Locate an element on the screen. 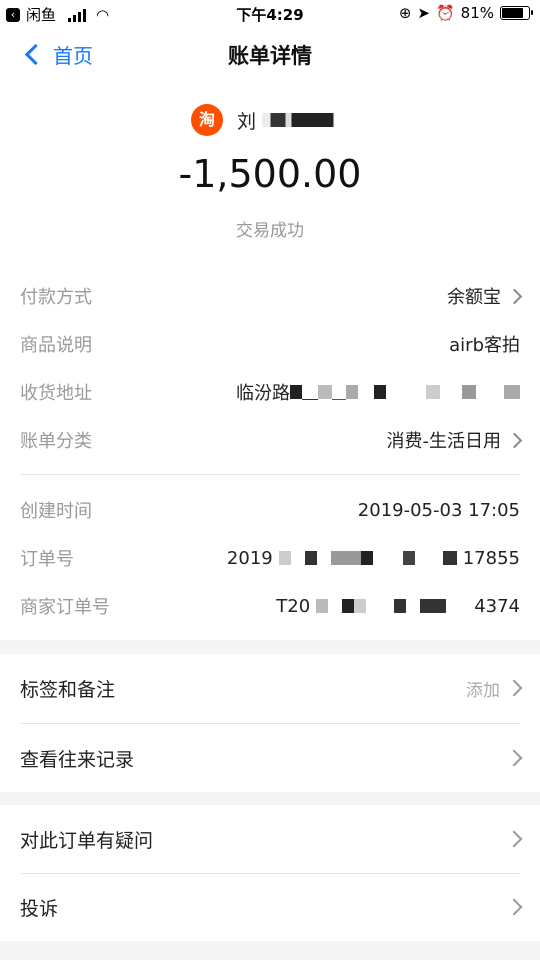 The height and width of the screenshot is (960, 540). merchant-order-end: 4374 is located at coordinates (497, 606).